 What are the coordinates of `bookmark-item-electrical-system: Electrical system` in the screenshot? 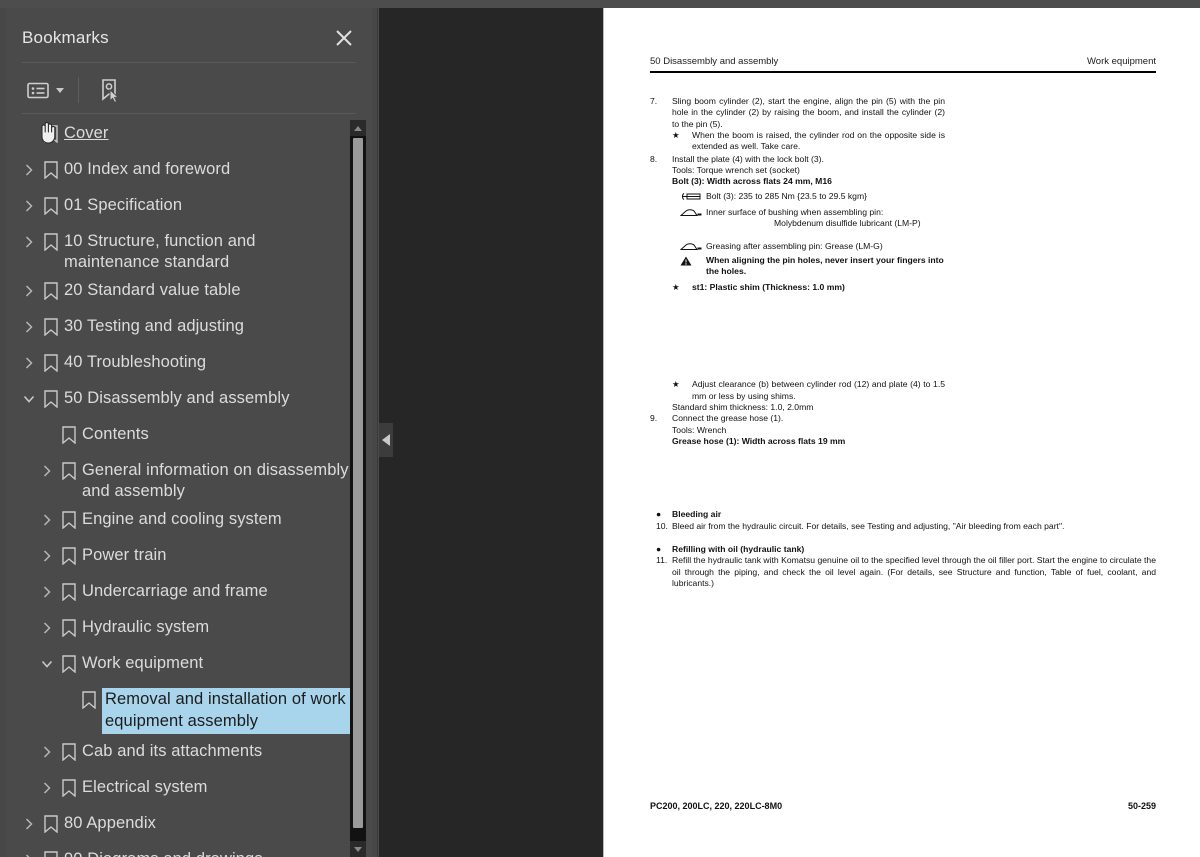 It's located at (189, 788).